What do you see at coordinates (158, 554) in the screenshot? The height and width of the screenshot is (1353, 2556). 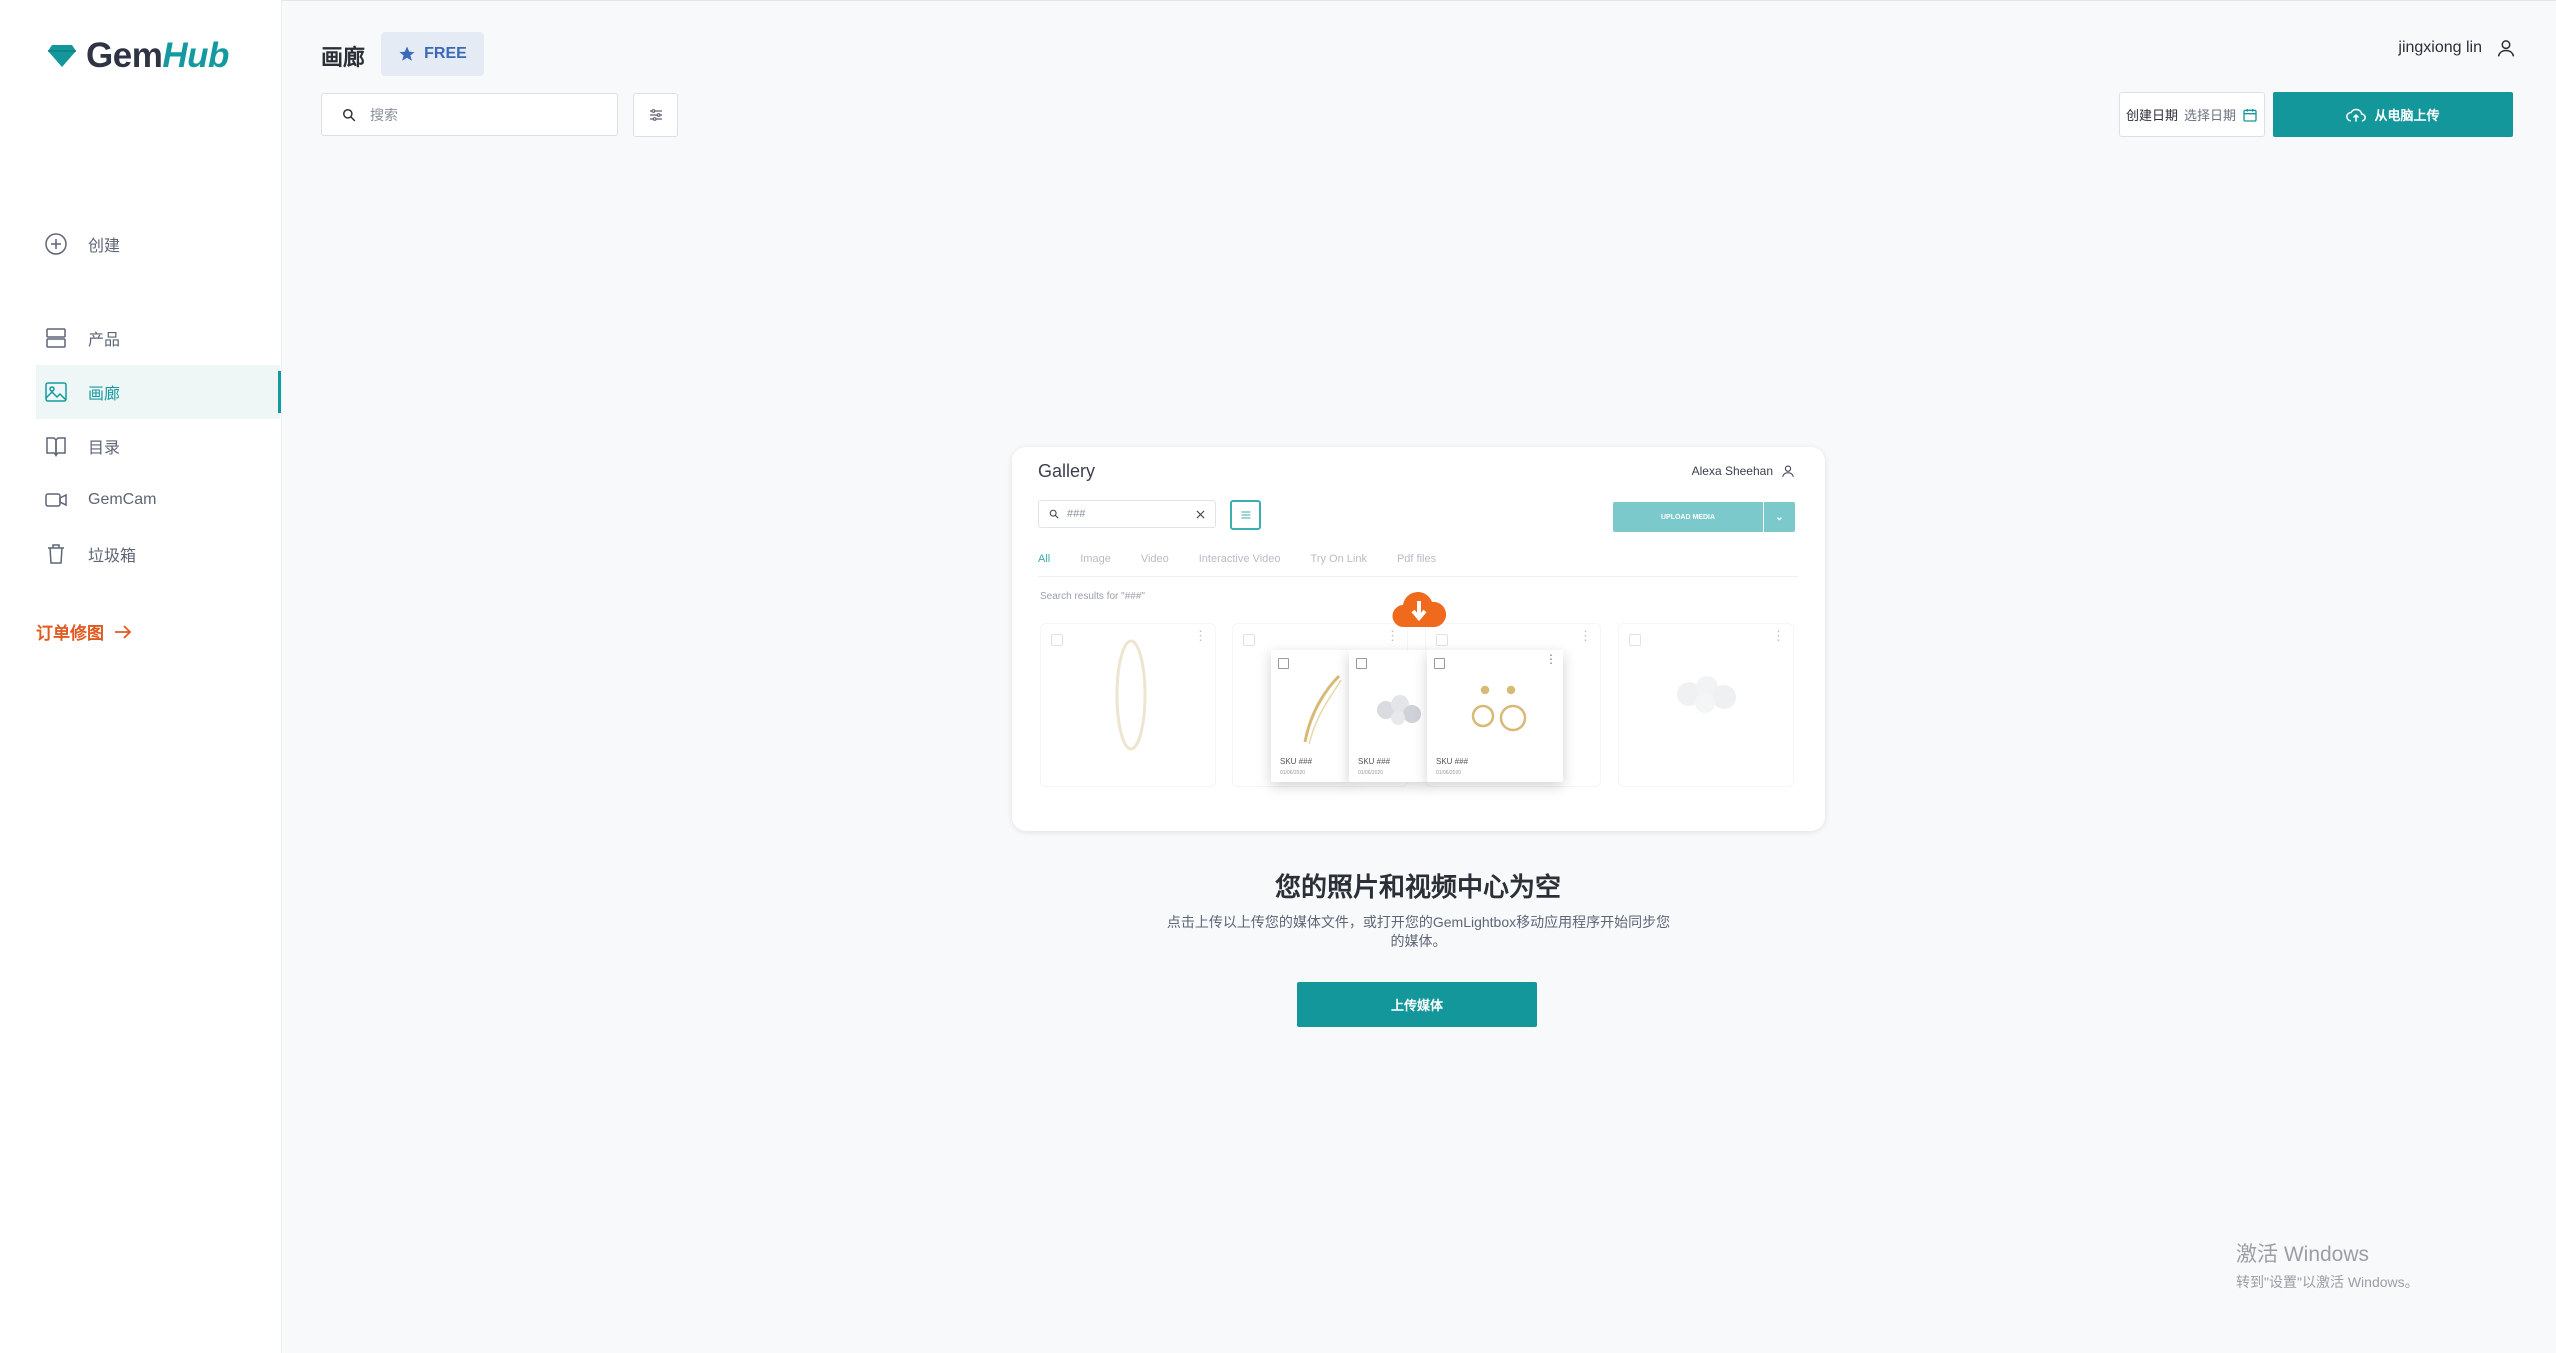 I see `sidebar-item-trash: 垃圾箱` at bounding box center [158, 554].